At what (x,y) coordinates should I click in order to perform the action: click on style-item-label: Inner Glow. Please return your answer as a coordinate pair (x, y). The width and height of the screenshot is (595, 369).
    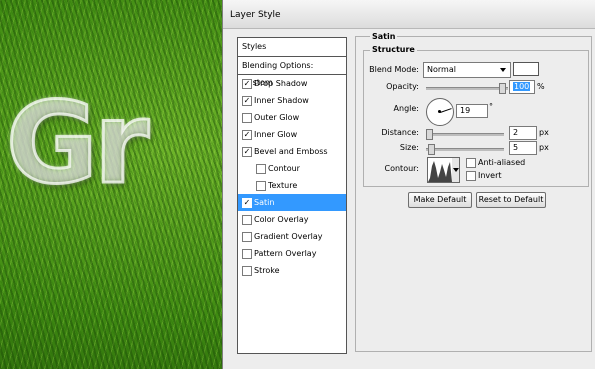
    Looking at the image, I should click on (276, 134).